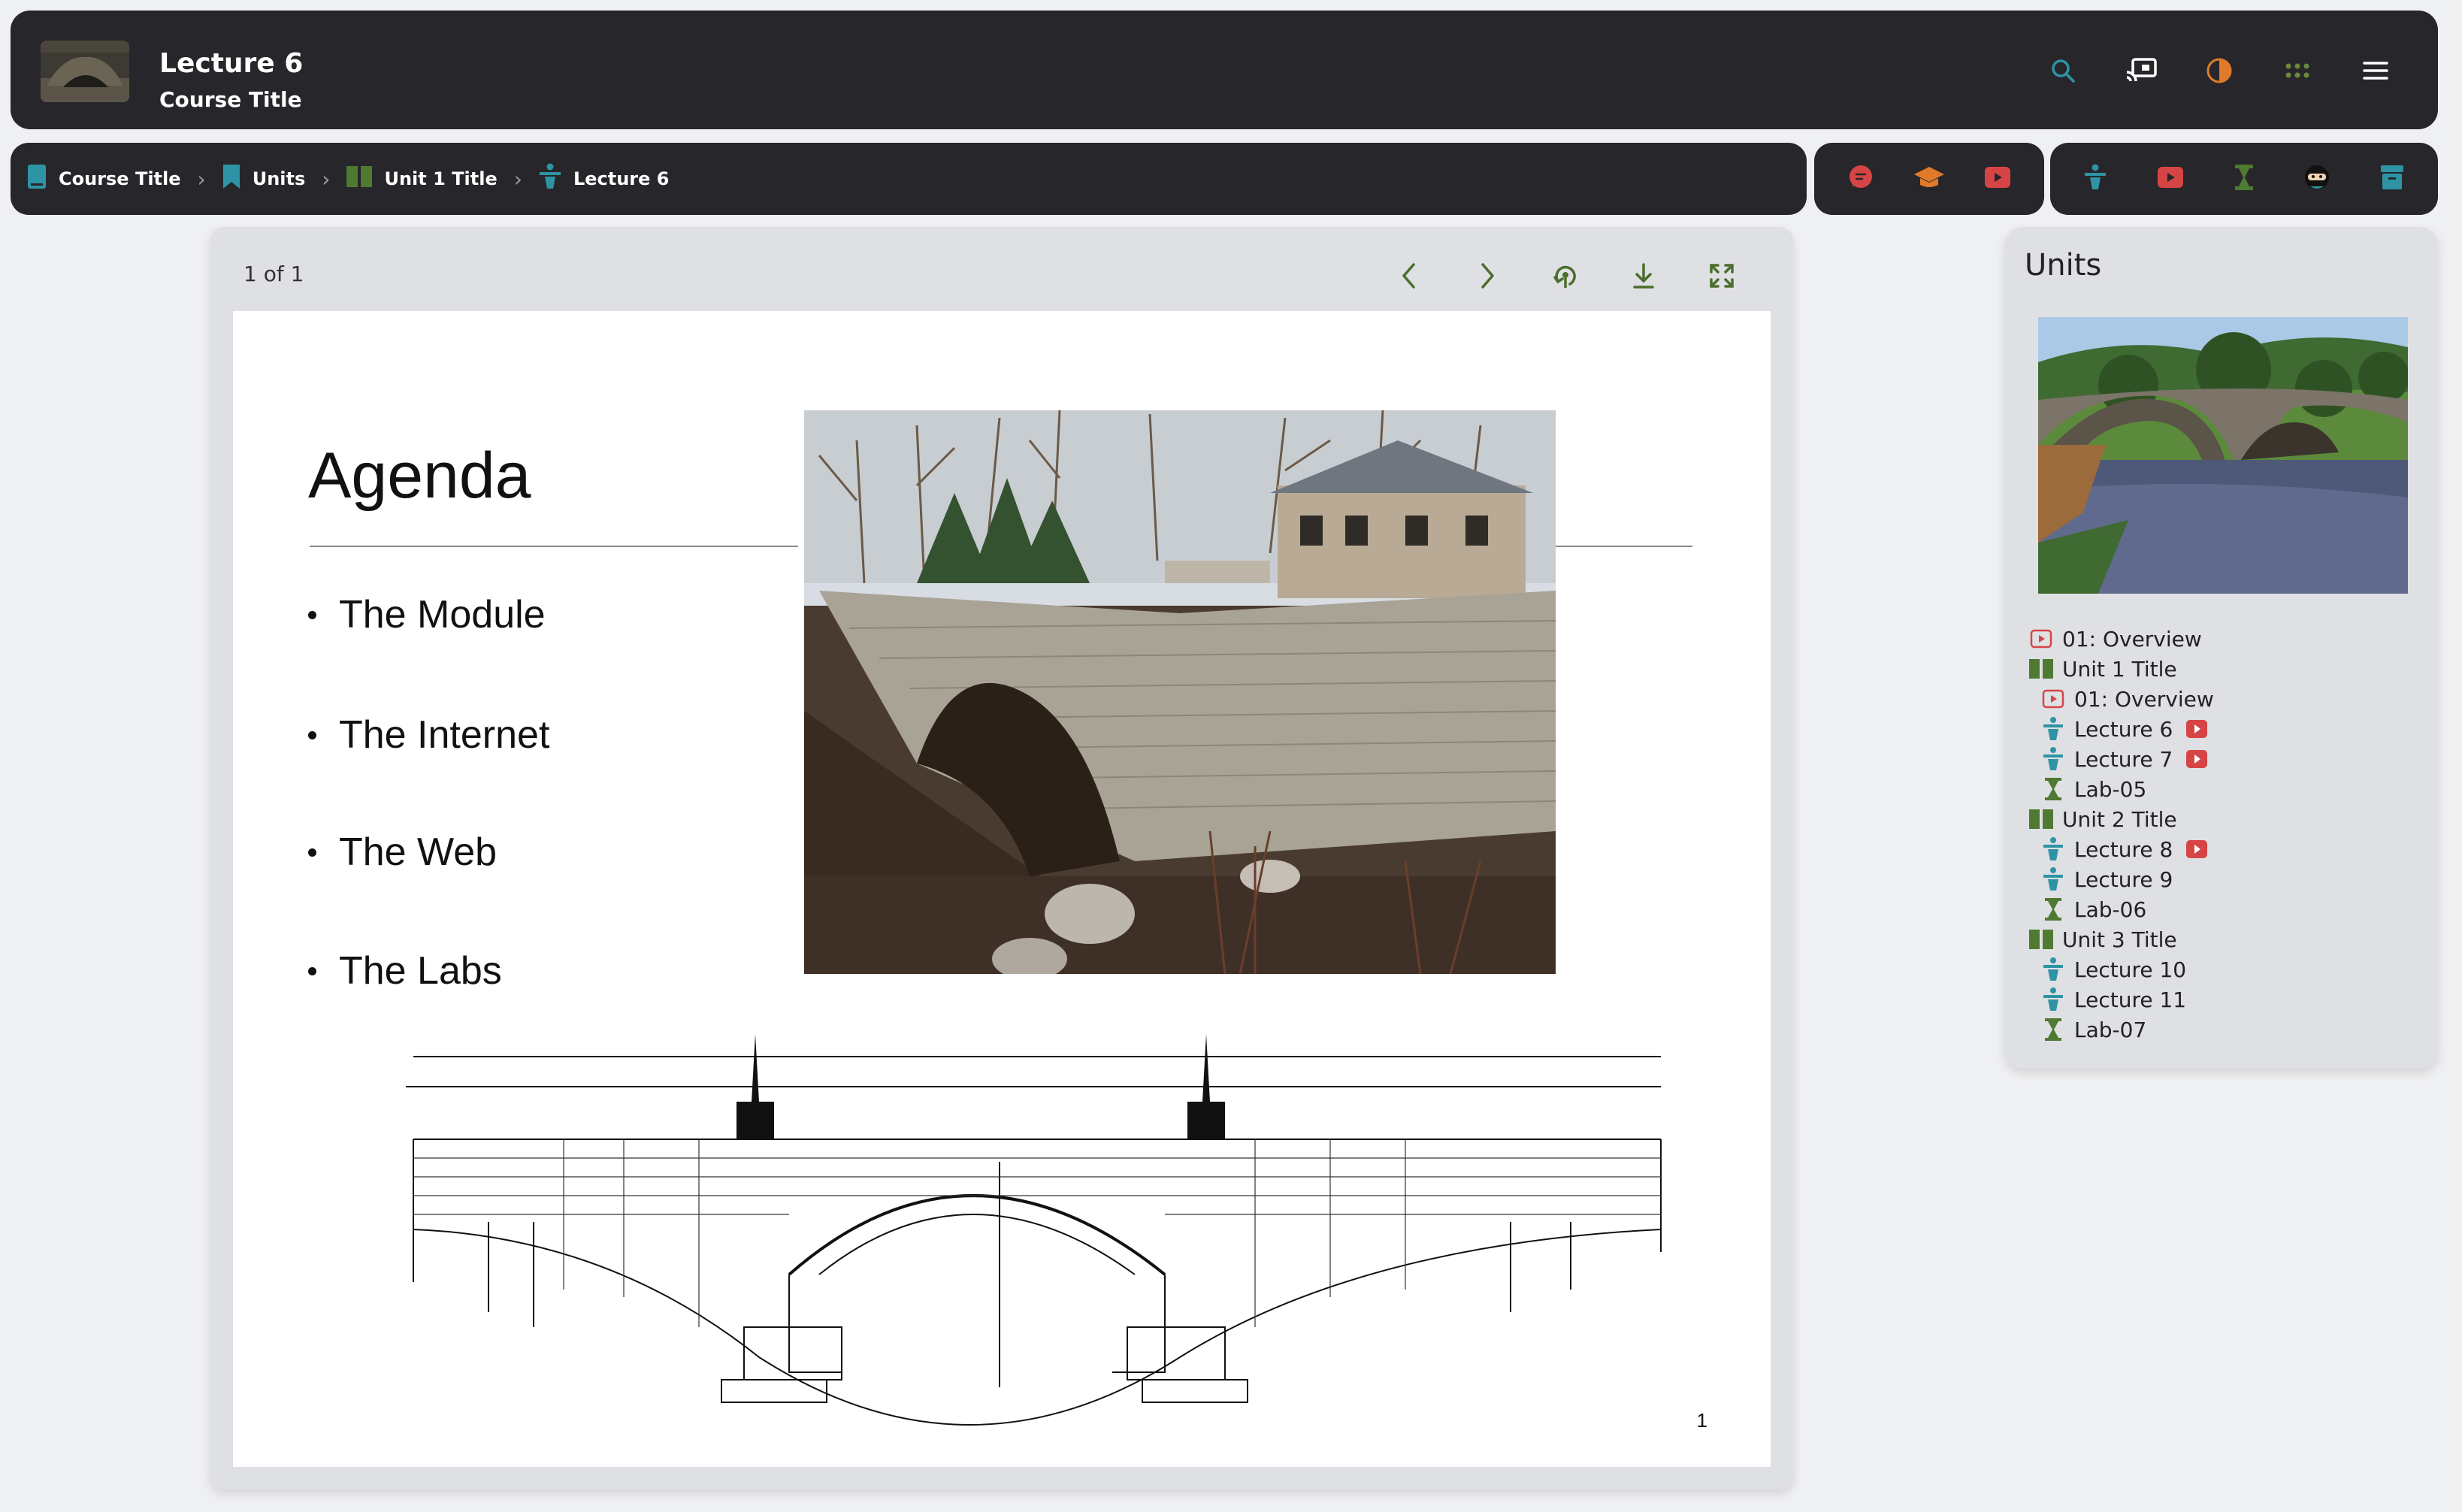 This screenshot has height=1512, width=2462. Describe the element at coordinates (1180, 692) in the screenshot. I see `bridge-photo` at that location.